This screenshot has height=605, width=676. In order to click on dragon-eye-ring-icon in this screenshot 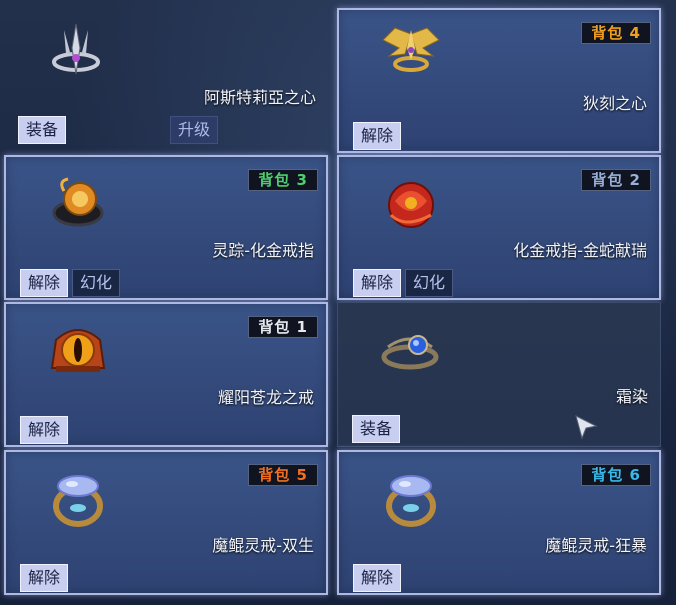, I will do `click(78, 350)`.